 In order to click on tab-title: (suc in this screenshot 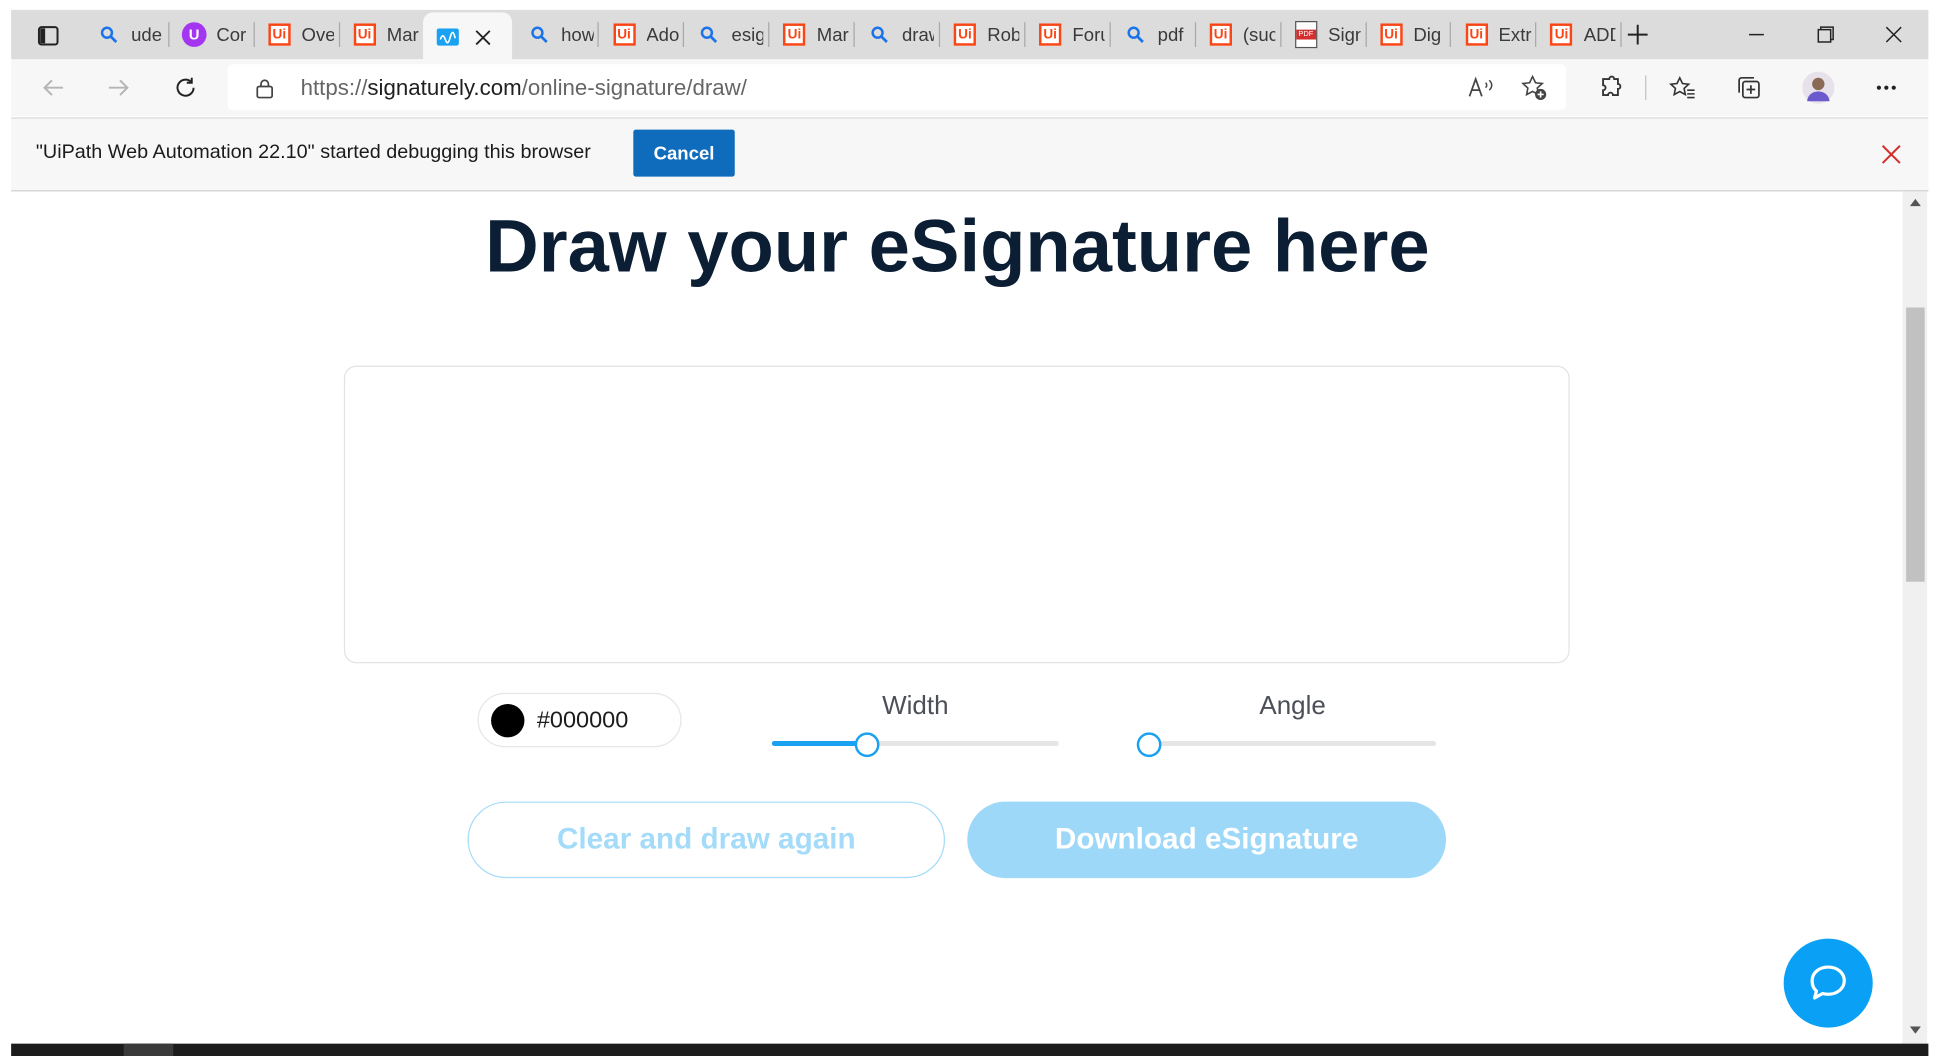, I will do `click(1259, 35)`.